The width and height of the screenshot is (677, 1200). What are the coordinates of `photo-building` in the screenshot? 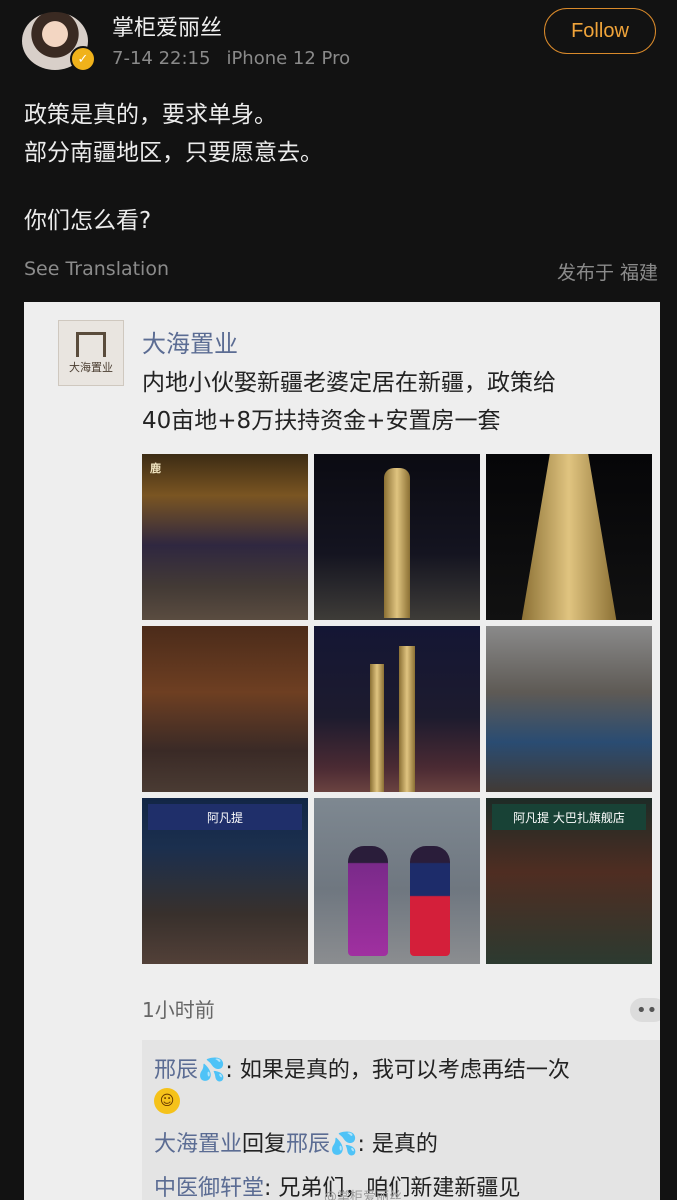 It's located at (225, 709).